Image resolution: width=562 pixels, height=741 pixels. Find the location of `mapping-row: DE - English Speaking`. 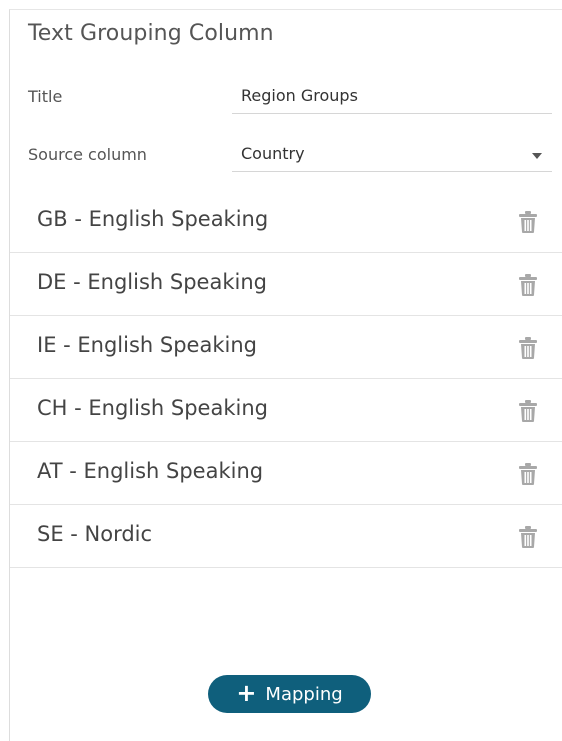

mapping-row: DE - English Speaking is located at coordinates (286, 284).